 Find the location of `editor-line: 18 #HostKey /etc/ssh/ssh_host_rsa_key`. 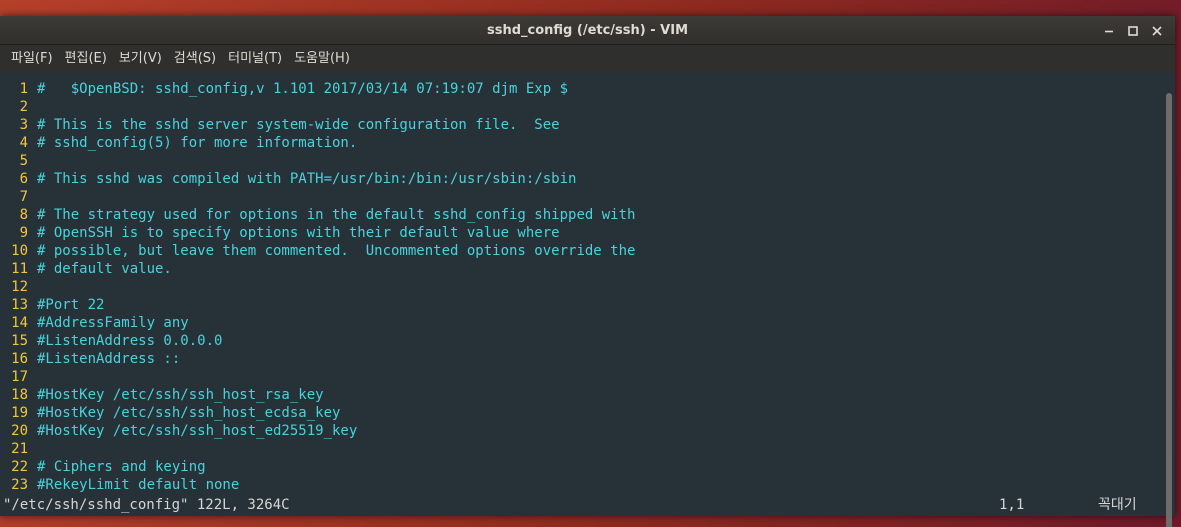

editor-line: 18 #HostKey /etc/ssh/ssh_host_rsa_key is located at coordinates (581, 395).